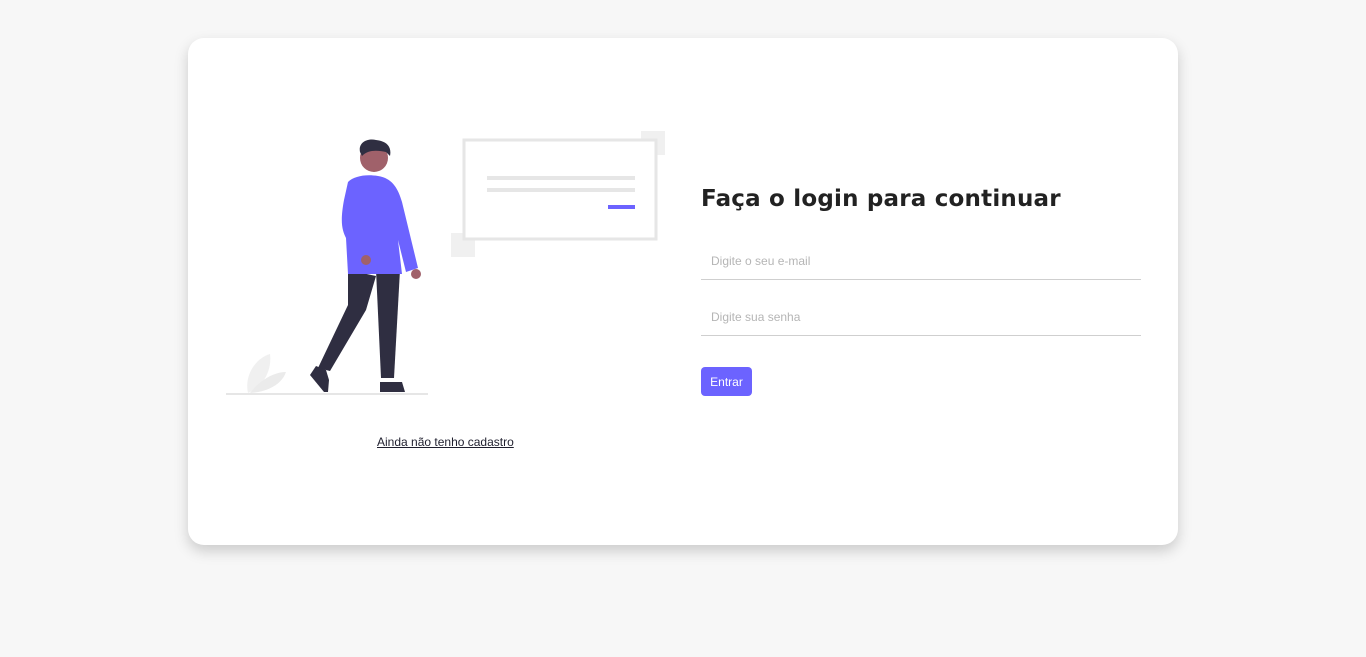 Image resolution: width=1366 pixels, height=657 pixels. Describe the element at coordinates (388, 324) in the screenshot. I see `leg-front` at that location.